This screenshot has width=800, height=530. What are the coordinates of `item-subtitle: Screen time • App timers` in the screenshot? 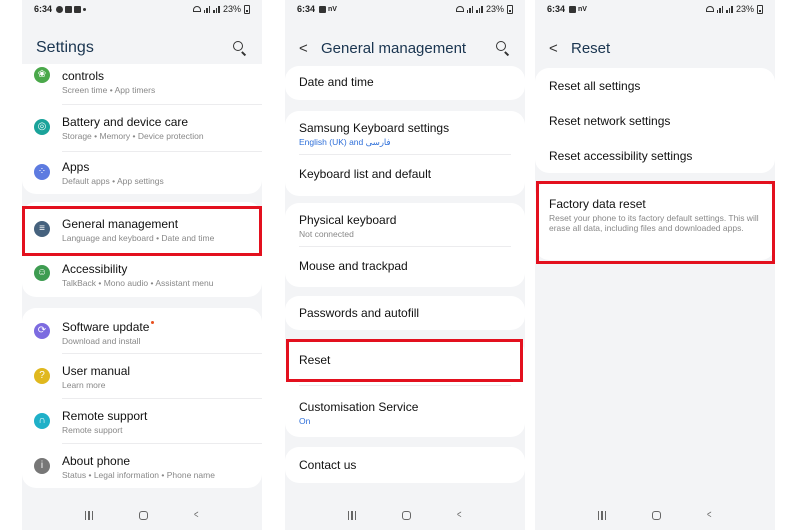 It's located at (109, 90).